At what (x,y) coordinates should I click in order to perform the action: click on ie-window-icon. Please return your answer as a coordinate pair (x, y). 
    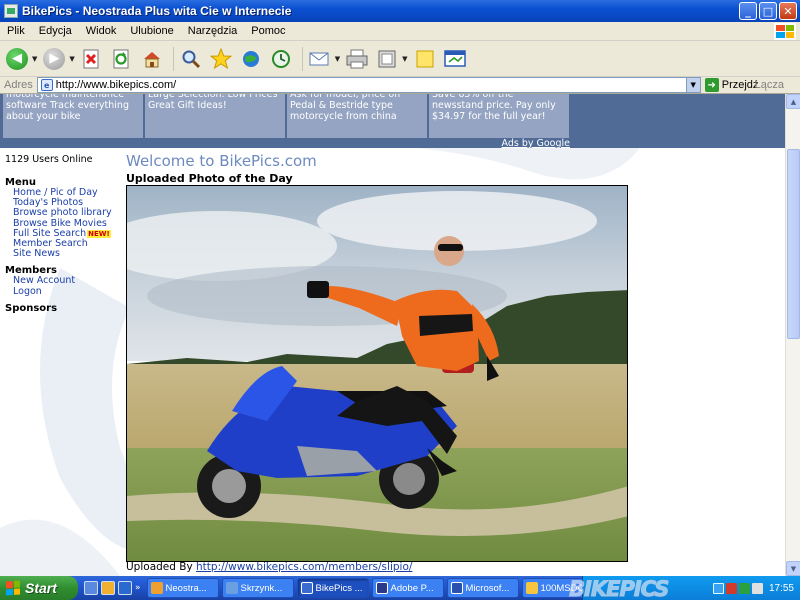
    Looking at the image, I should click on (11, 11).